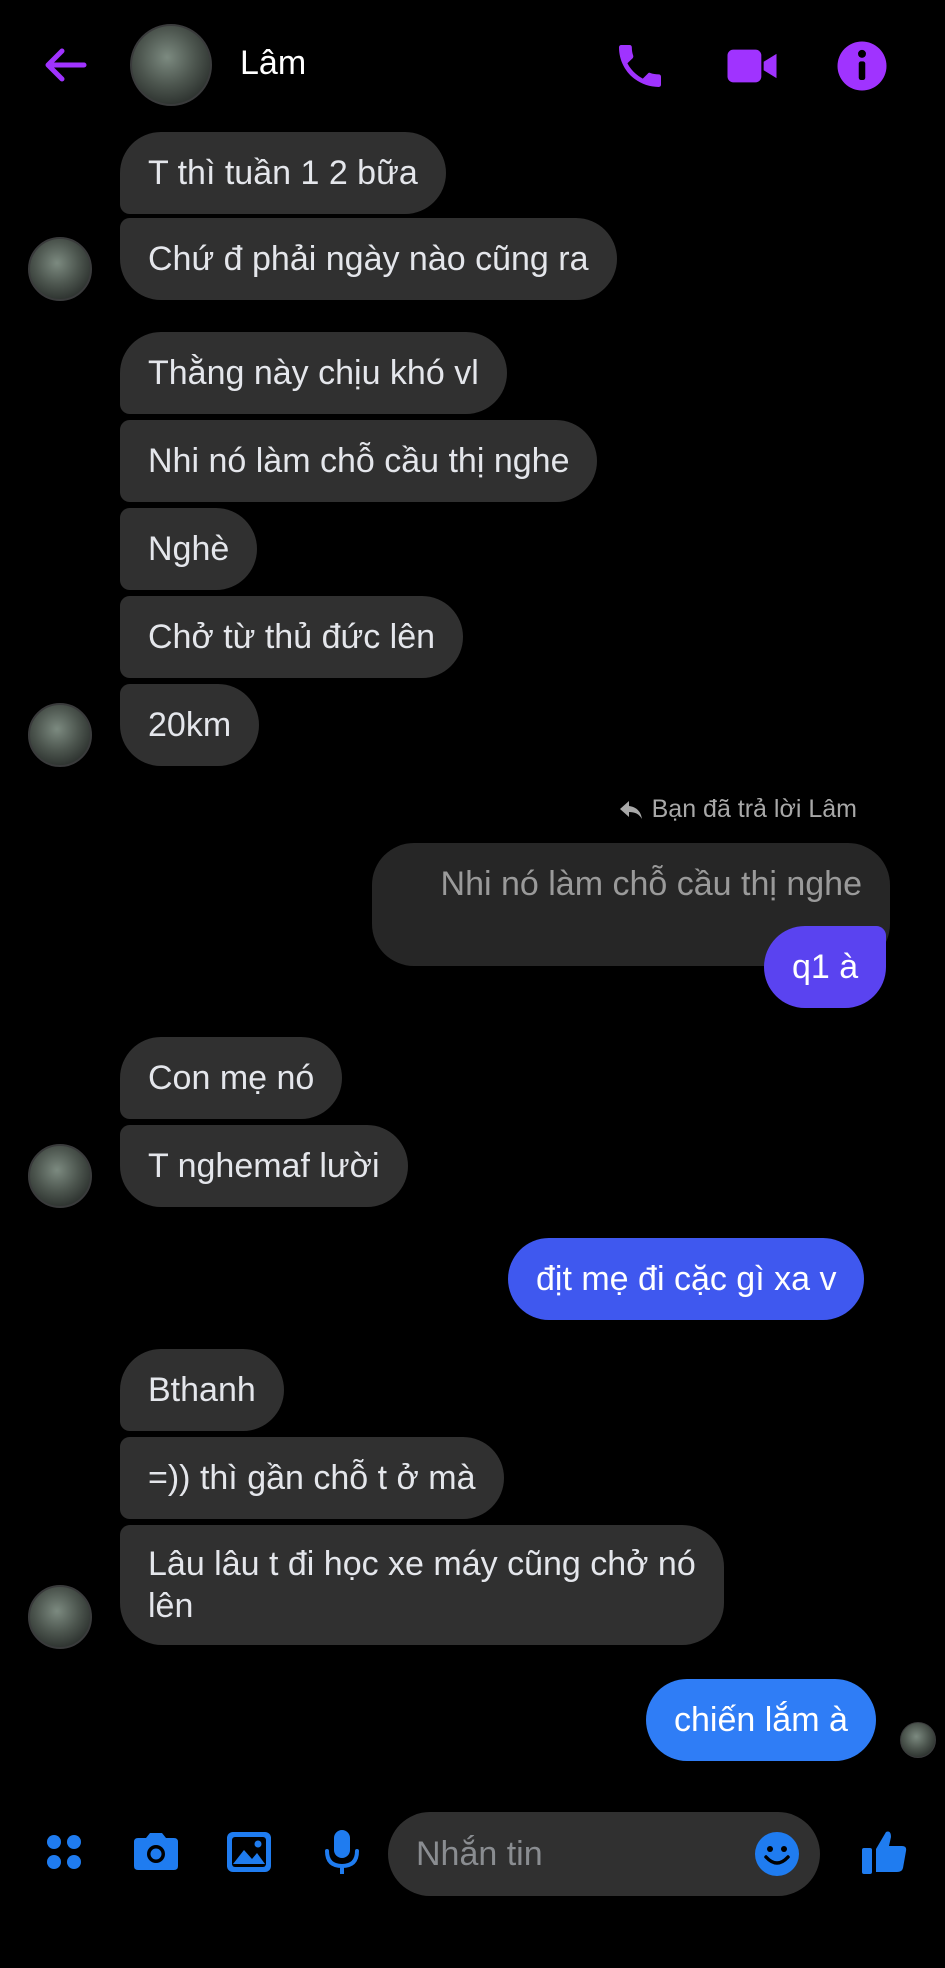 This screenshot has width=945, height=1968. I want to click on video-camera-icon, so click(752, 66).